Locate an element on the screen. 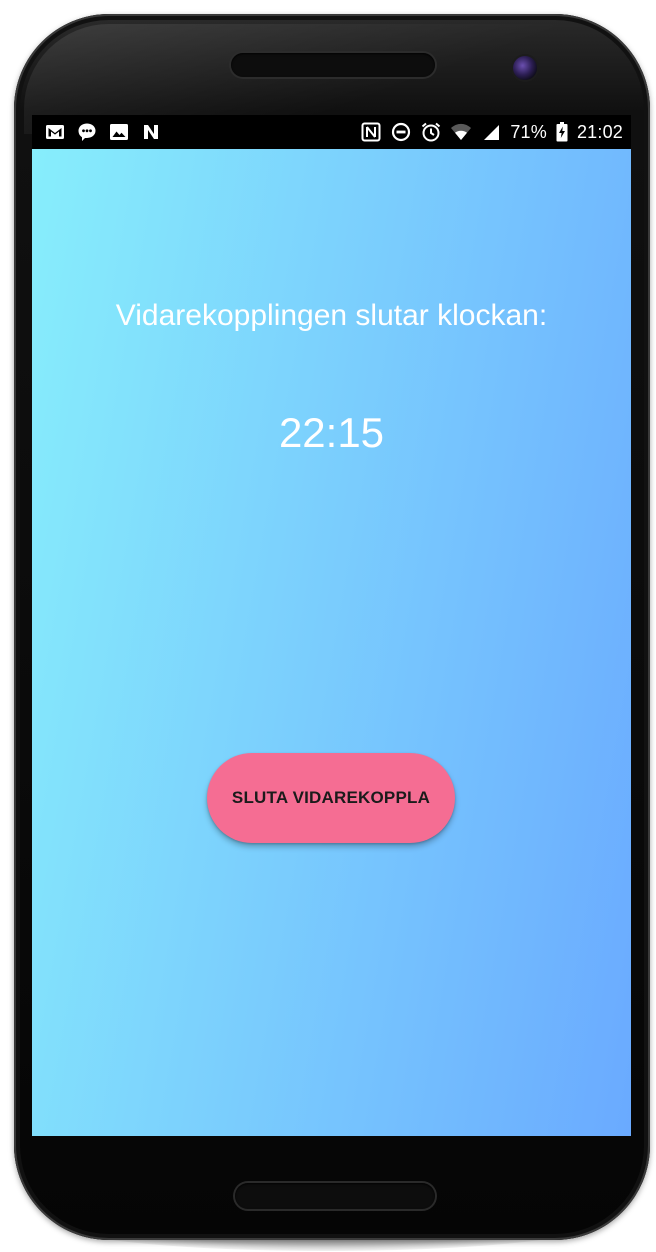 The height and width of the screenshot is (1252, 656). stop-forwarding-button: SLUTA VIDAREKOPPLA is located at coordinates (331, 798).